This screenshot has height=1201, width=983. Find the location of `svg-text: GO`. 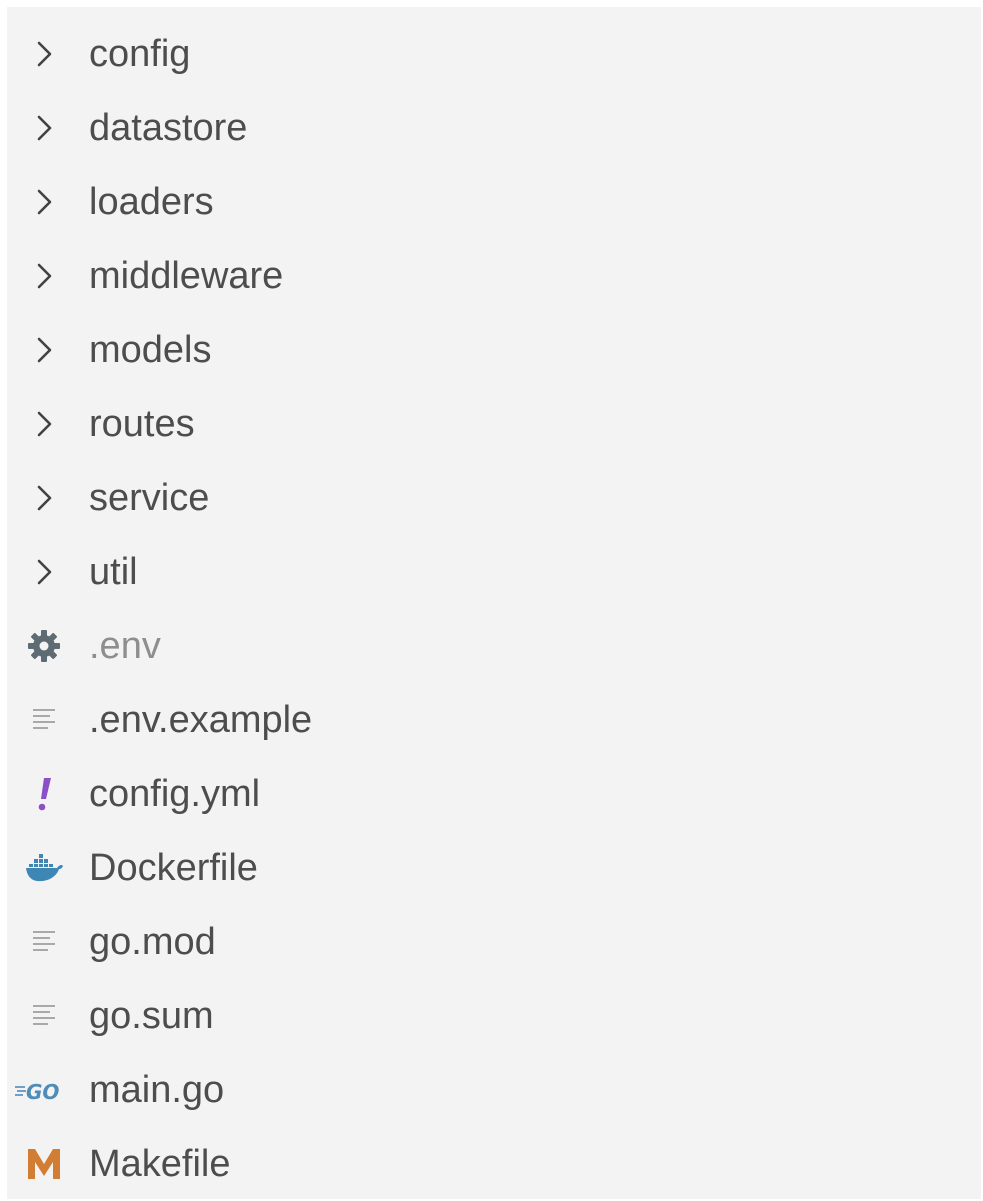

svg-text: GO is located at coordinates (42, 1092).